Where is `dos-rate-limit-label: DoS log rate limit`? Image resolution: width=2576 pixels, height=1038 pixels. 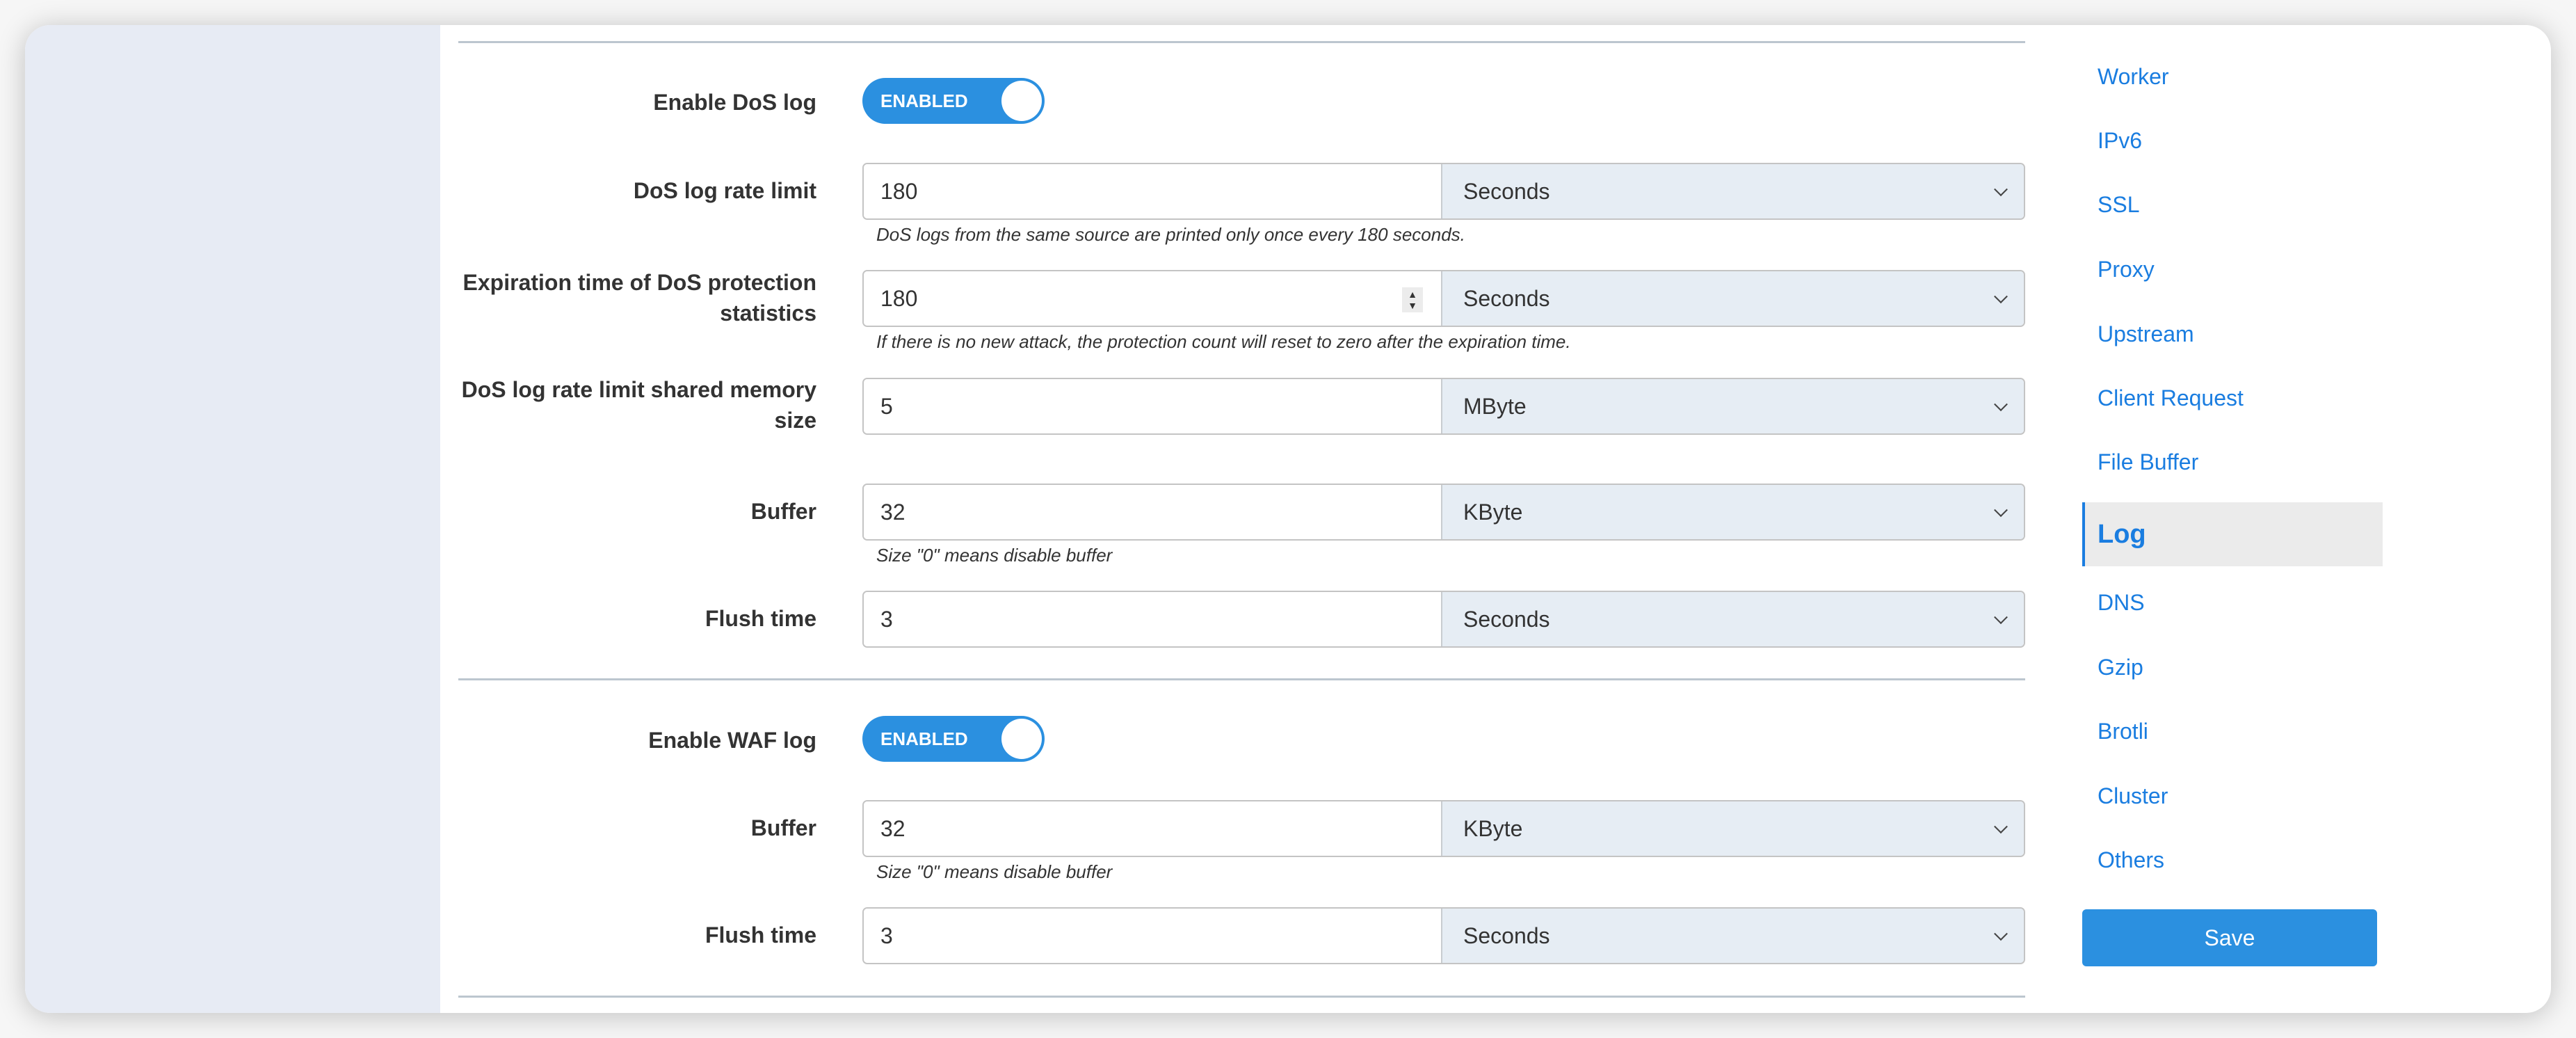 dos-rate-limit-label: DoS log rate limit is located at coordinates (724, 190).